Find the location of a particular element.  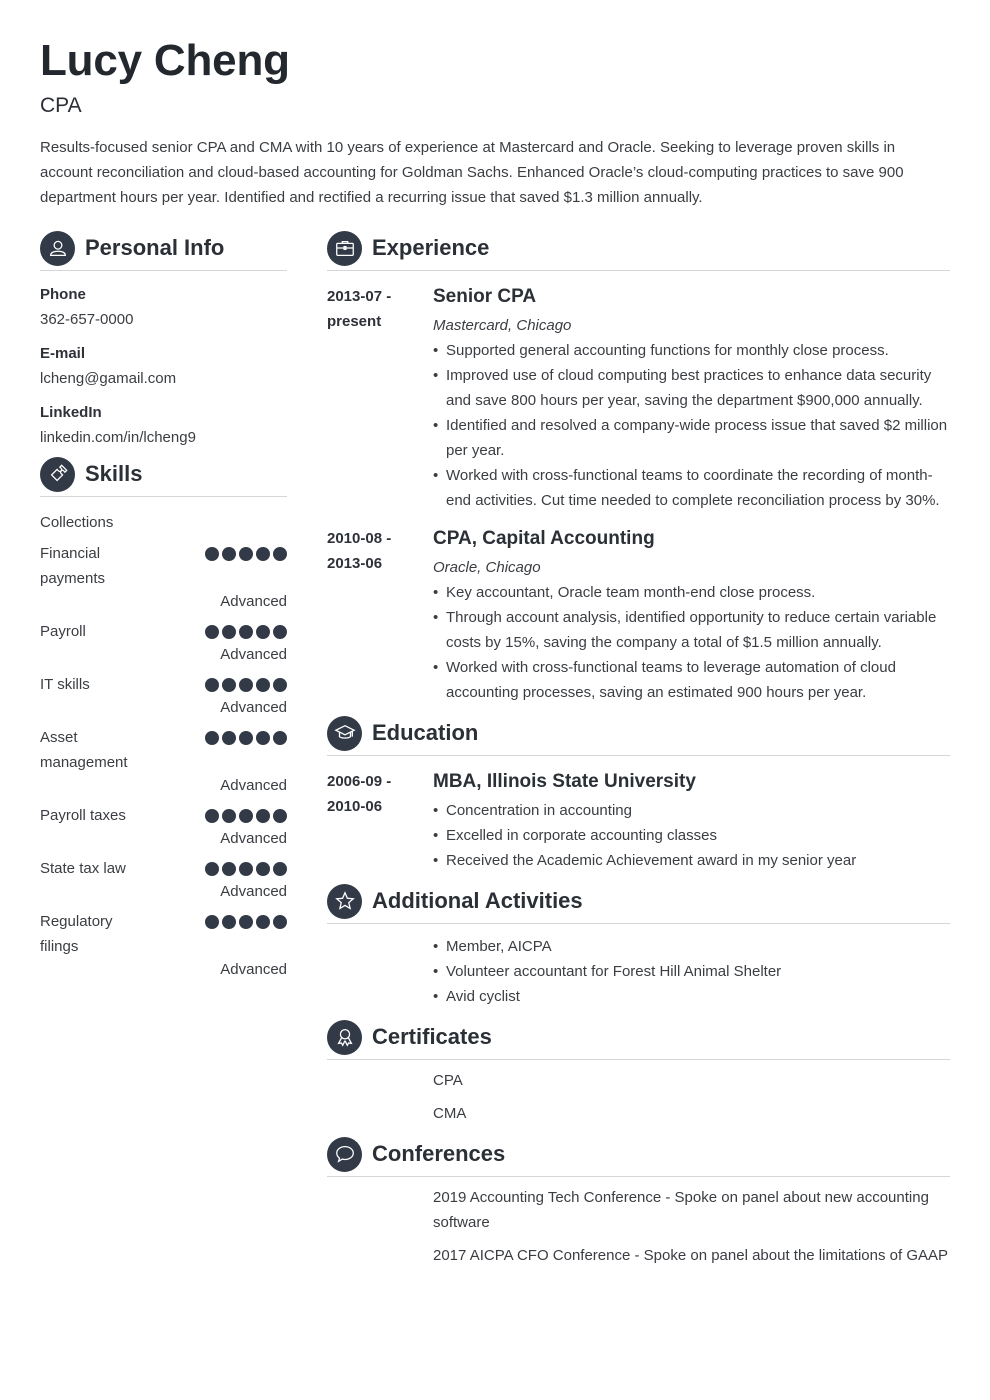

skill-name: Financial payments is located at coordinates (73, 566).